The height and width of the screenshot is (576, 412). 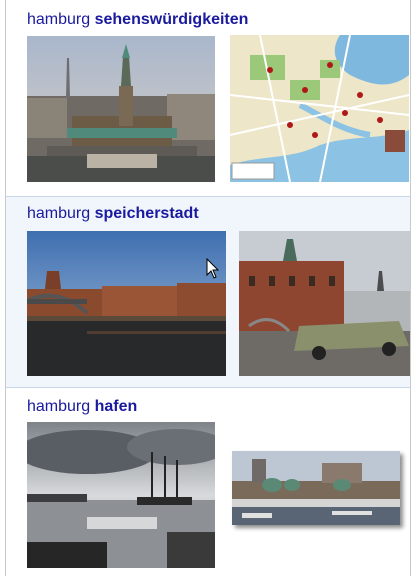 I want to click on result-heading: hamburg hafen, so click(x=82, y=407).